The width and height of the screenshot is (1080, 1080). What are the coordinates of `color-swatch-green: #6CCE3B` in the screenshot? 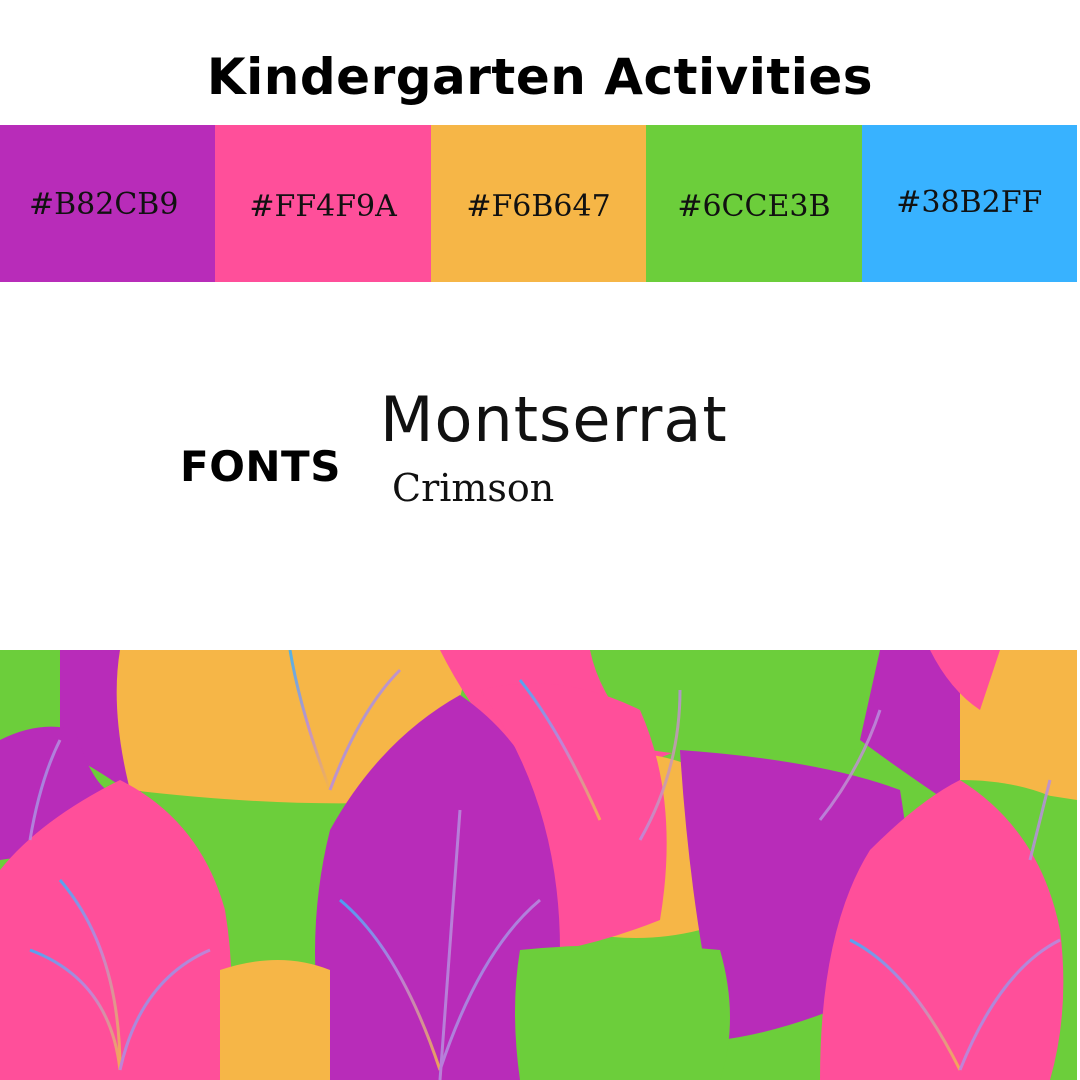 It's located at (754, 203).